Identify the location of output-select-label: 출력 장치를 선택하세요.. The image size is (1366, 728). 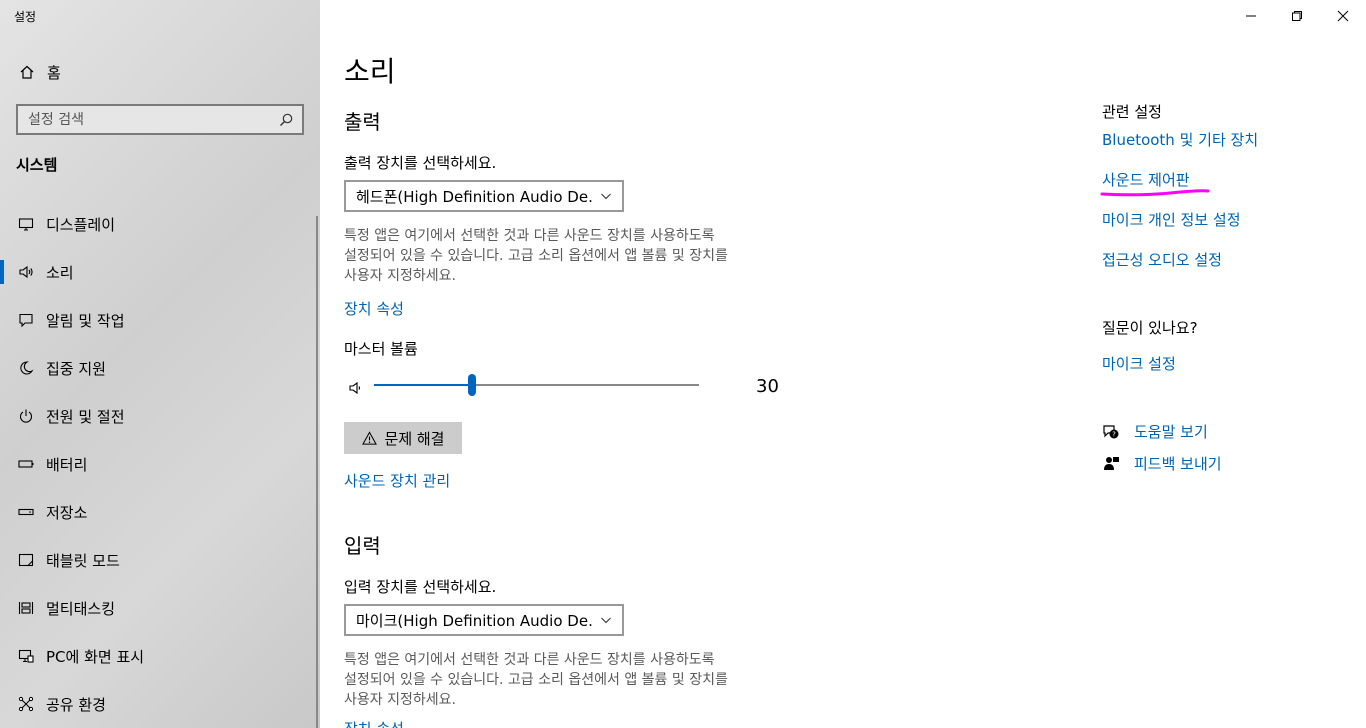
(420, 163).